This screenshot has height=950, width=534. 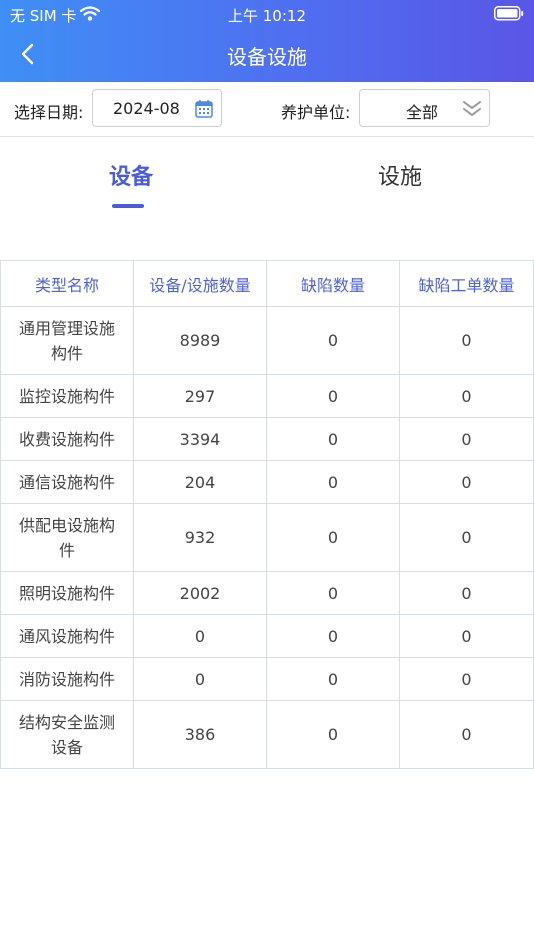 I want to click on type-name-cell: 监控设施构件, so click(x=67, y=396).